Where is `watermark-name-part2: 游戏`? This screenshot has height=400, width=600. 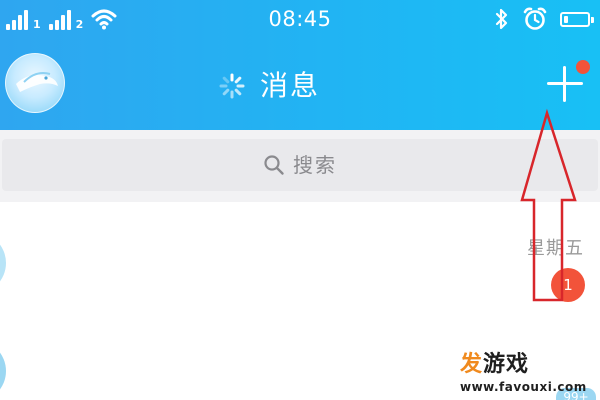
watermark-name-part2: 游戏 is located at coordinates (506, 364).